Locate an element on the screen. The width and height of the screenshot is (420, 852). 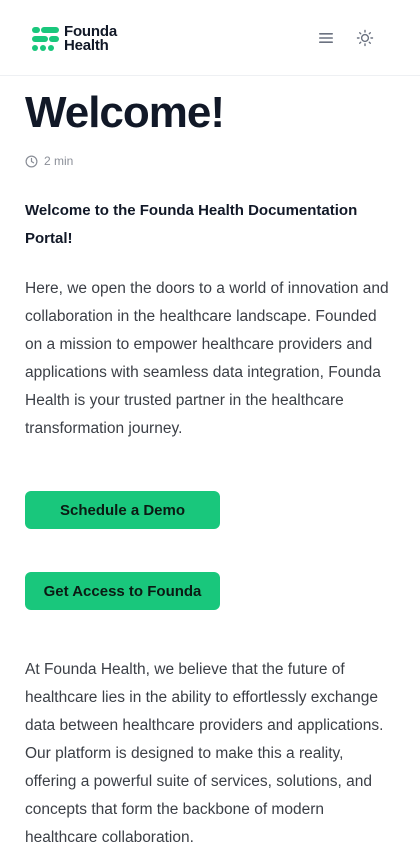
founda-health-logo: Founda Health is located at coordinates (77, 39).